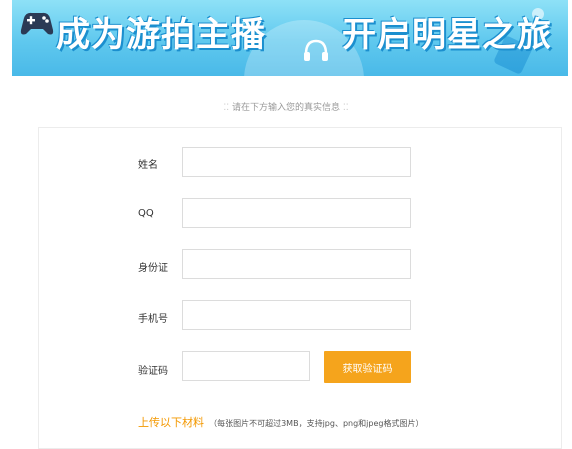 This screenshot has height=449, width=572. What do you see at coordinates (153, 268) in the screenshot?
I see `id-card-label: 身份证` at bounding box center [153, 268].